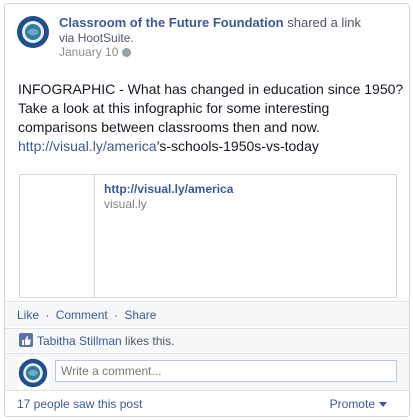 The image size is (413, 420). What do you see at coordinates (171, 22) in the screenshot?
I see `author-name-link: Classroom of the Future Foundation` at bounding box center [171, 22].